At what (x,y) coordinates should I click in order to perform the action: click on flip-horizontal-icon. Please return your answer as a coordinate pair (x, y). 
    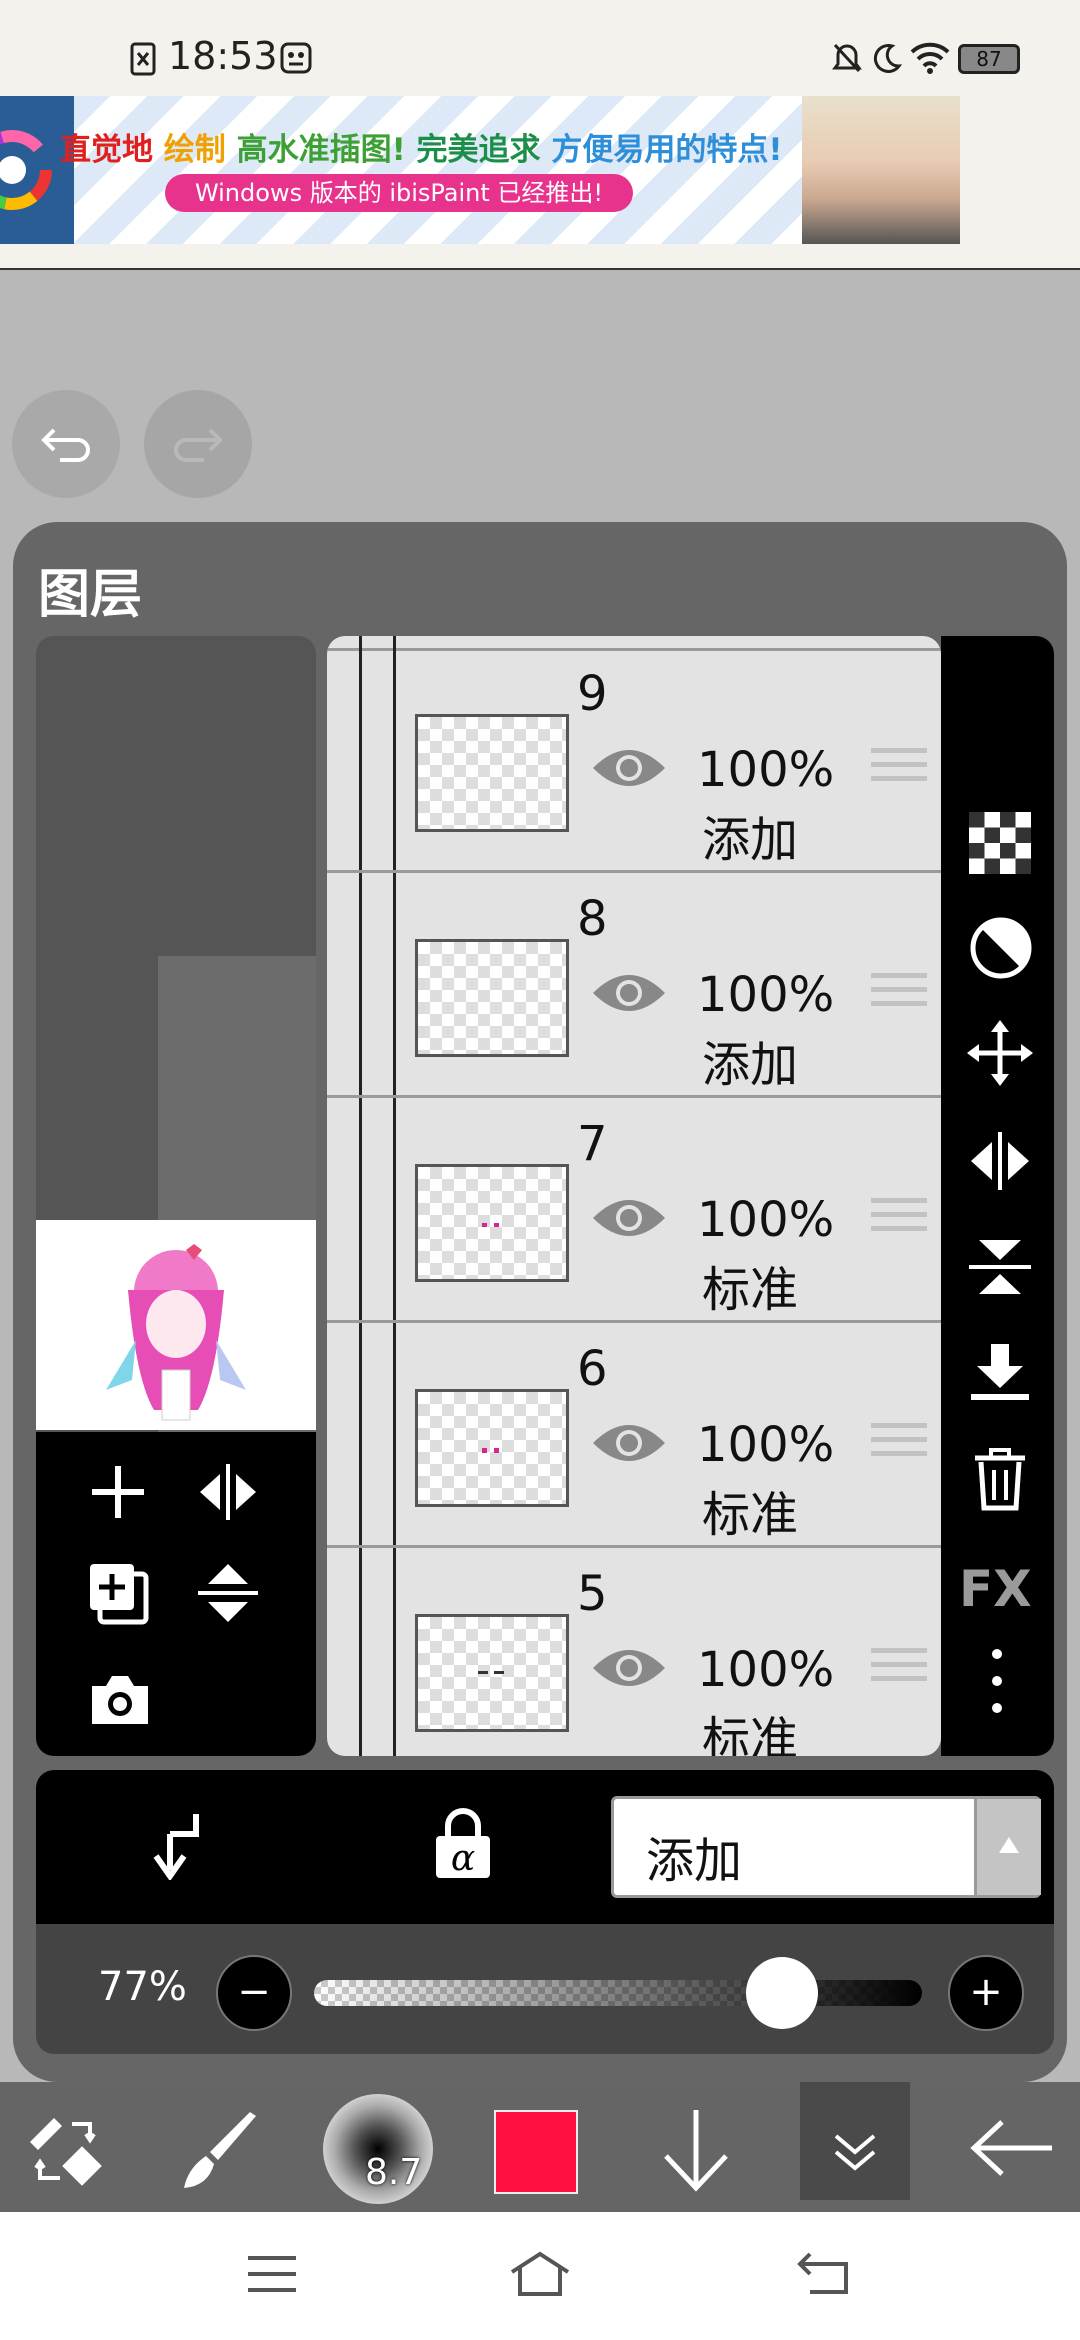
    Looking at the image, I should click on (1000, 1161).